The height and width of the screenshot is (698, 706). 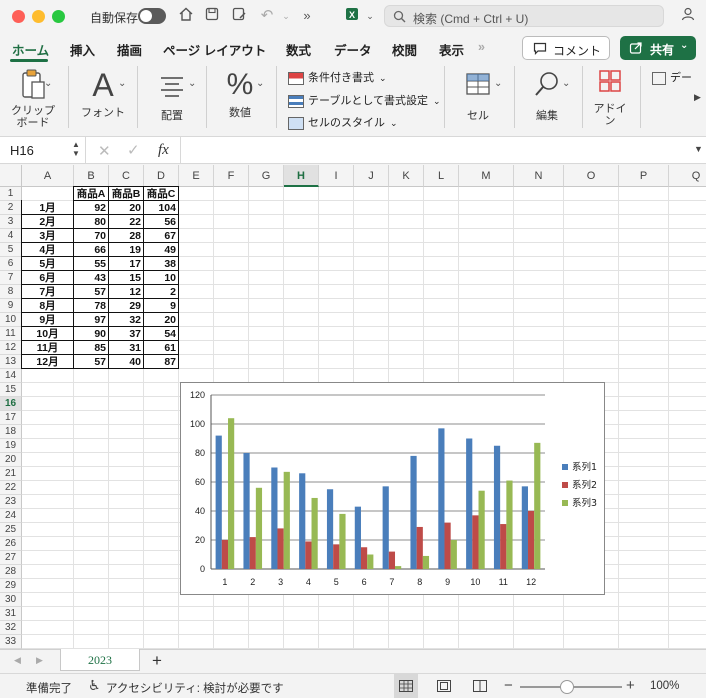 What do you see at coordinates (161, 222) in the screenshot?
I see `value-cell: 56` at bounding box center [161, 222].